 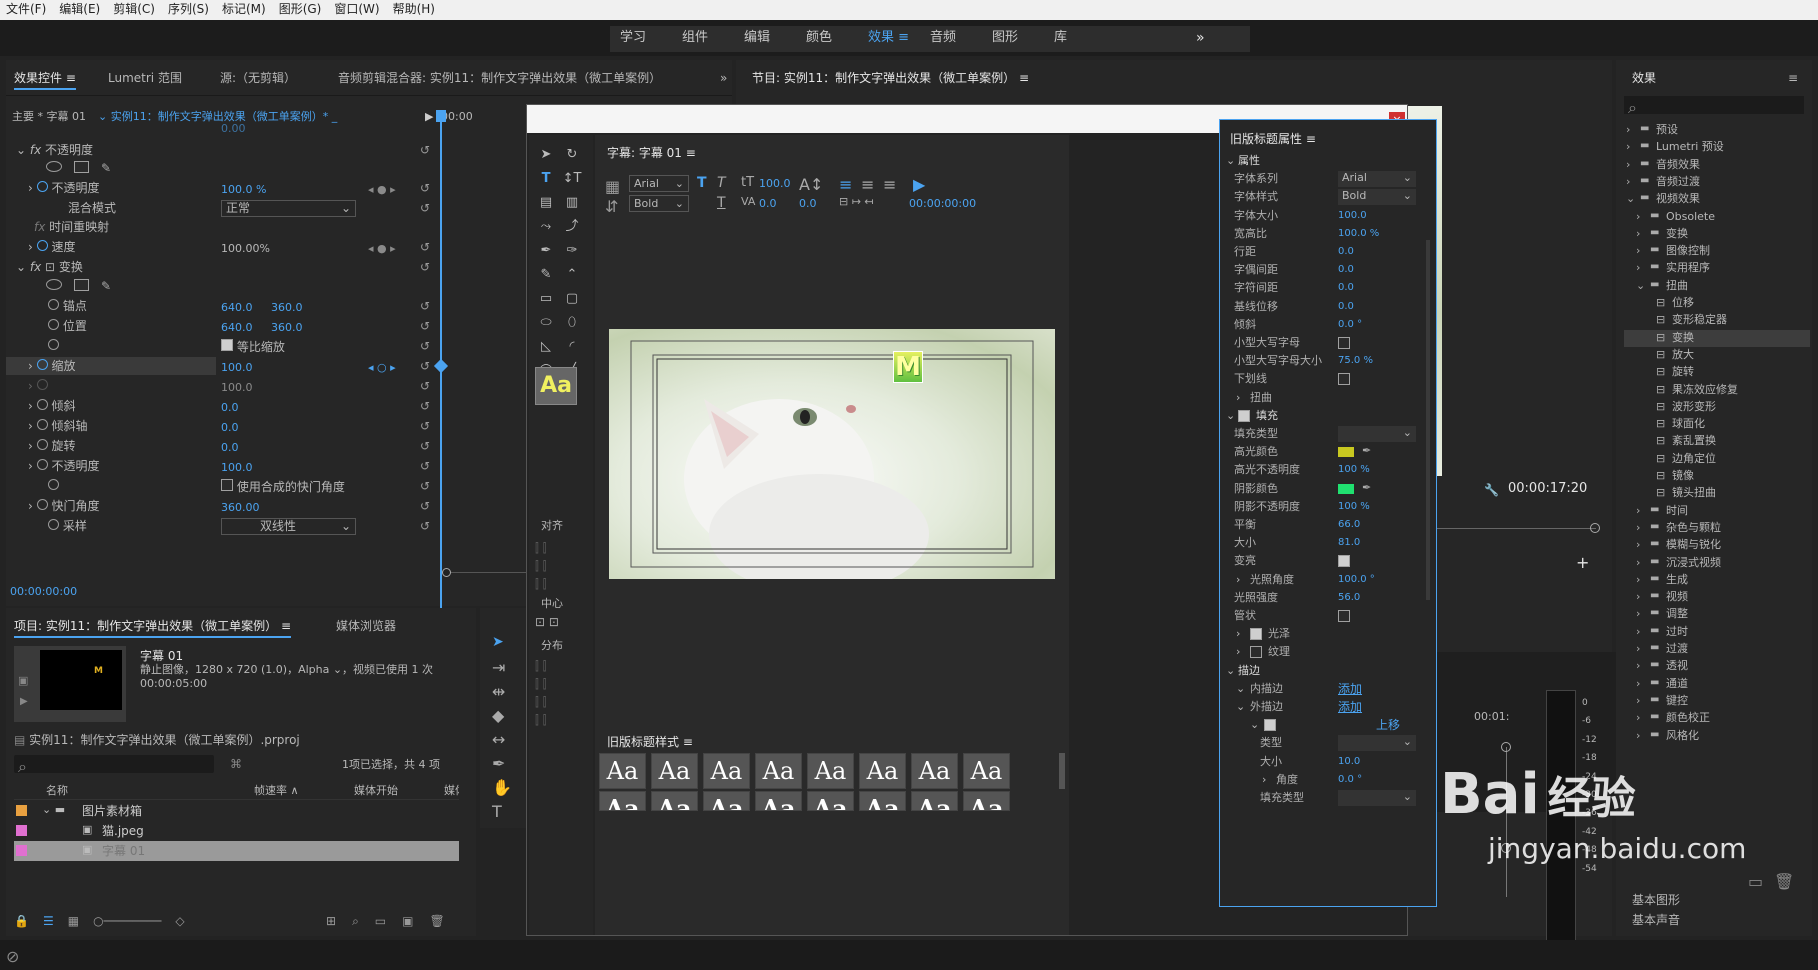 What do you see at coordinates (287, 308) in the screenshot?
I see `anchor-y-value: 360.0` at bounding box center [287, 308].